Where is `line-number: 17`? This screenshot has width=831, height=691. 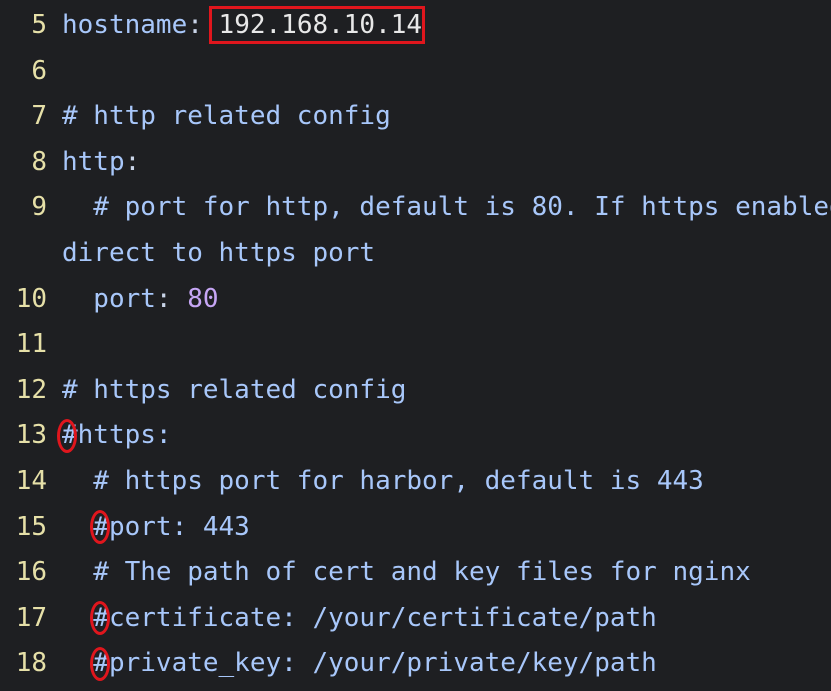 line-number: 17 is located at coordinates (31, 617).